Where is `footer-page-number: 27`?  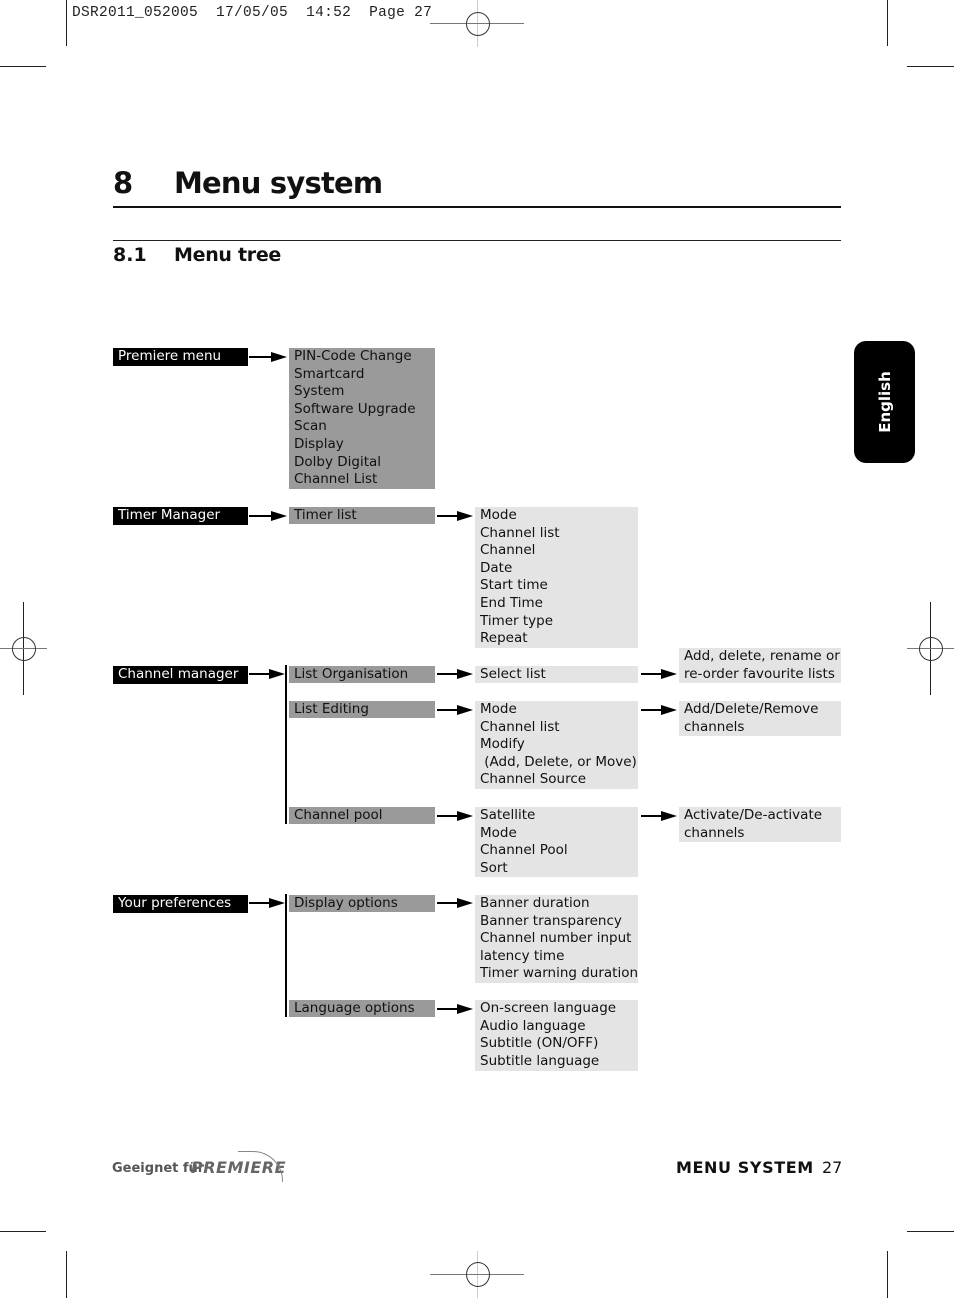
footer-page-number: 27 is located at coordinates (832, 1167).